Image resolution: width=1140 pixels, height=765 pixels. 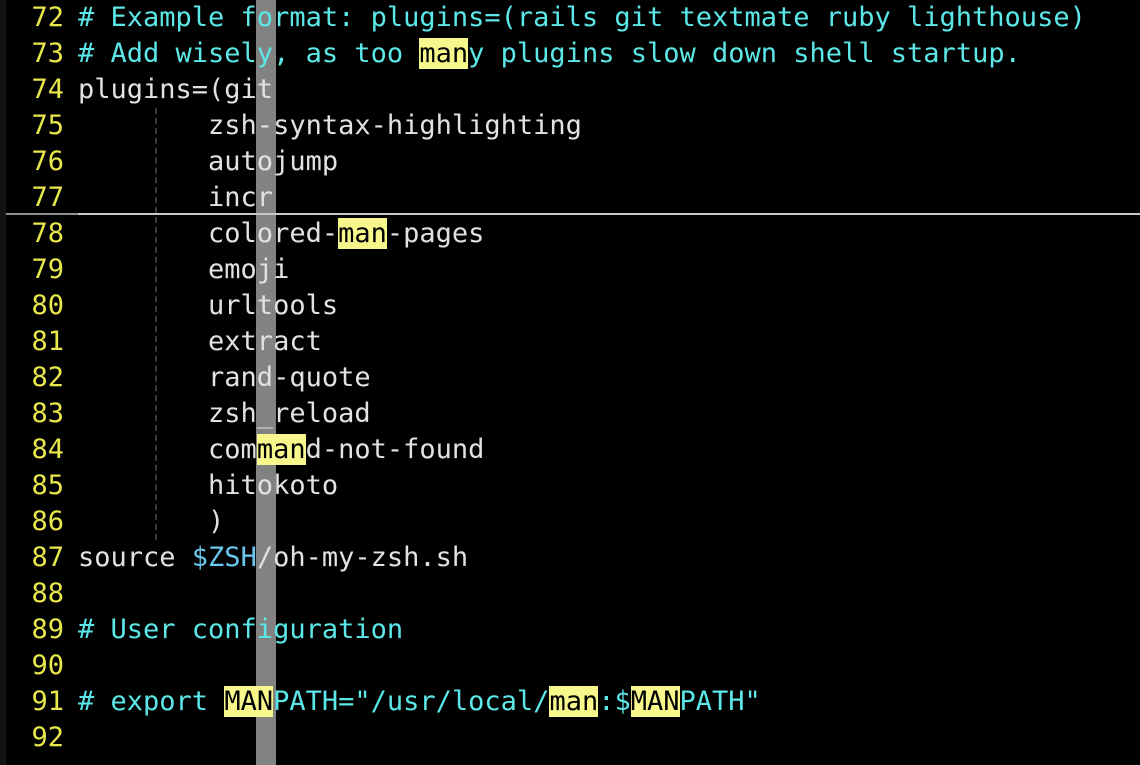 I want to click on line-code: zsh-syntax-highlighting, so click(x=330, y=126).